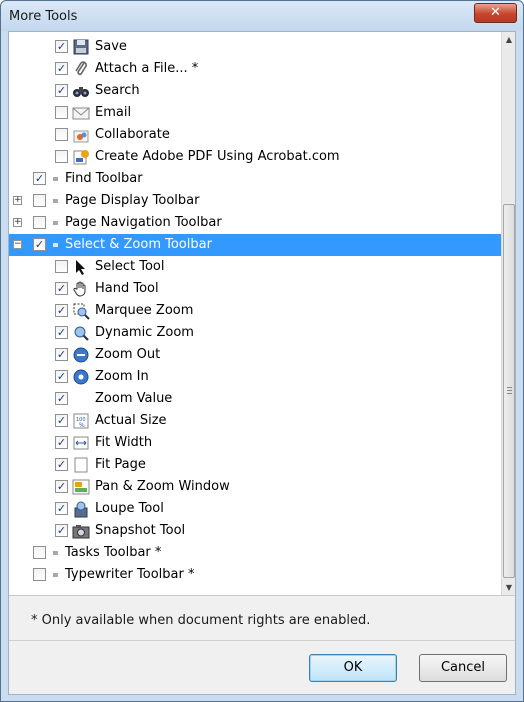 Image resolution: width=524 pixels, height=702 pixels. I want to click on tree-item: ✓ Marquee Zoom, so click(255, 311).